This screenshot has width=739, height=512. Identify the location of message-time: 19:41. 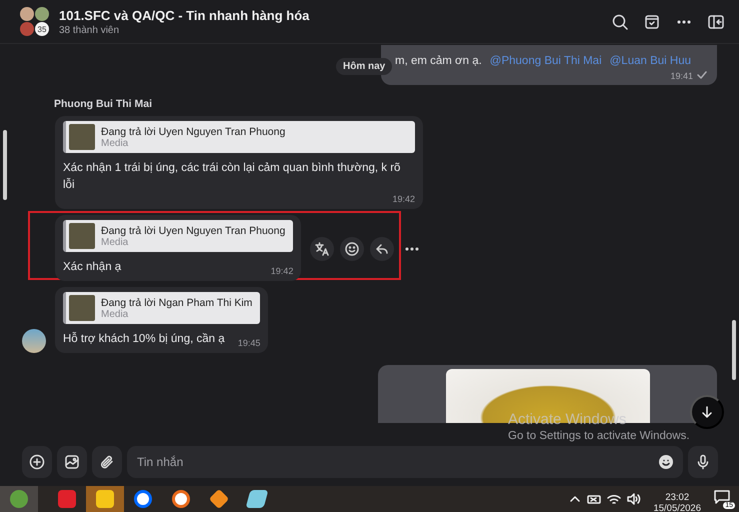
(681, 76).